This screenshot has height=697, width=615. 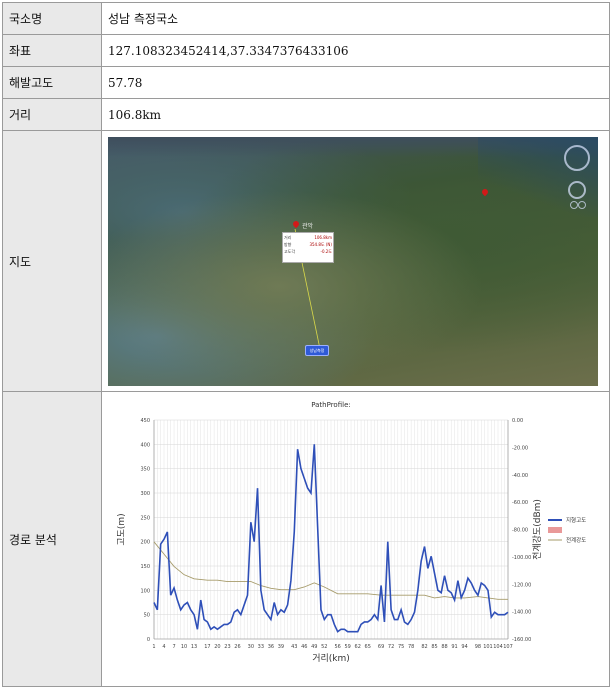 What do you see at coordinates (52, 539) in the screenshot?
I see `path-label: 경로 분석` at bounding box center [52, 539].